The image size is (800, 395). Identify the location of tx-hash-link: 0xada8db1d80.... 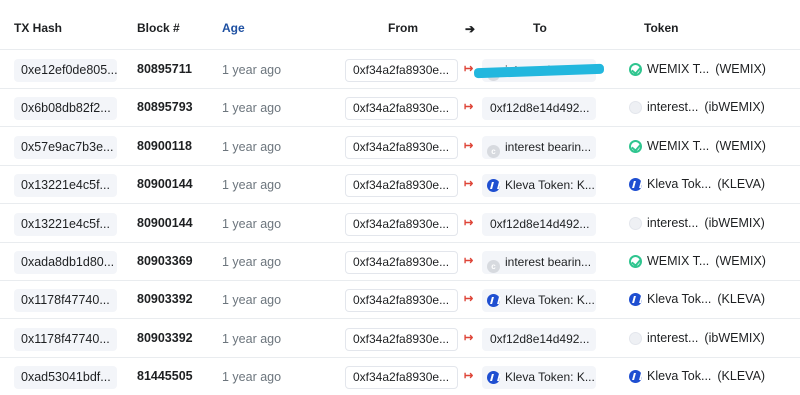
(65, 262).